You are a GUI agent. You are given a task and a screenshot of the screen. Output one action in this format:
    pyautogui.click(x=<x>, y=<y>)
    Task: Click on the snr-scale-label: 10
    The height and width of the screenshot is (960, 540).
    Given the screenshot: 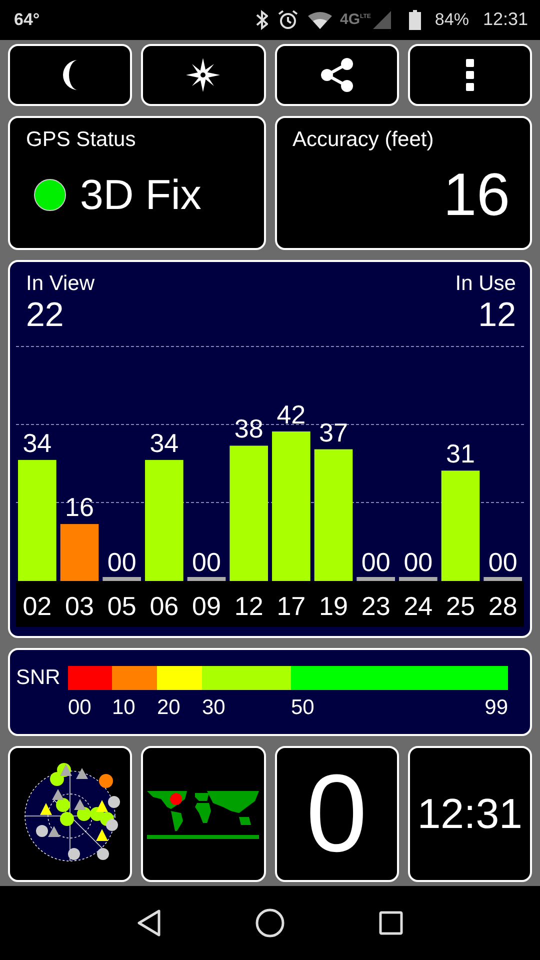 What is the action you would take?
    pyautogui.click(x=124, y=708)
    